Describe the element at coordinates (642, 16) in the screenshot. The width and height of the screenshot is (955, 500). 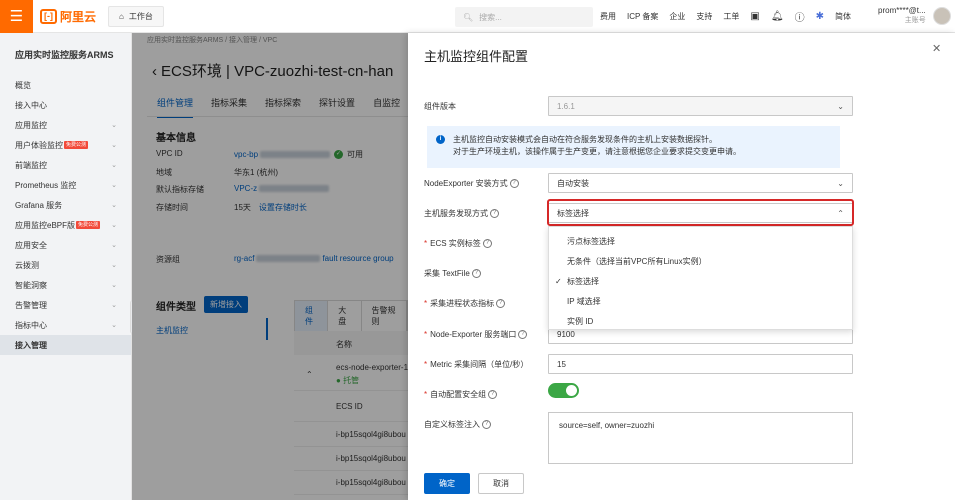
I see `nav-icp: ICP 备案` at that location.